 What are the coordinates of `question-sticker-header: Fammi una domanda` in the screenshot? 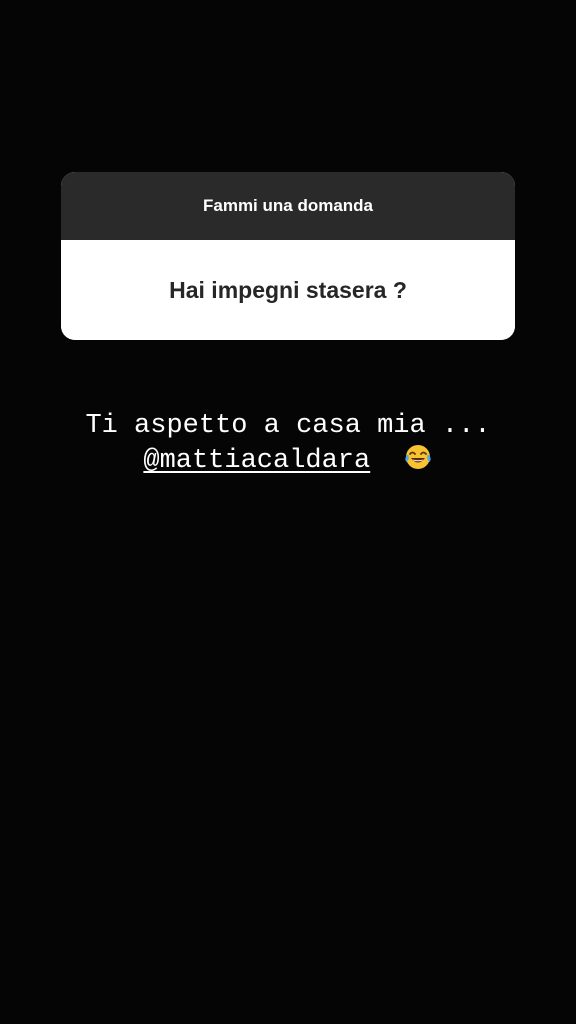 It's located at (288, 206).